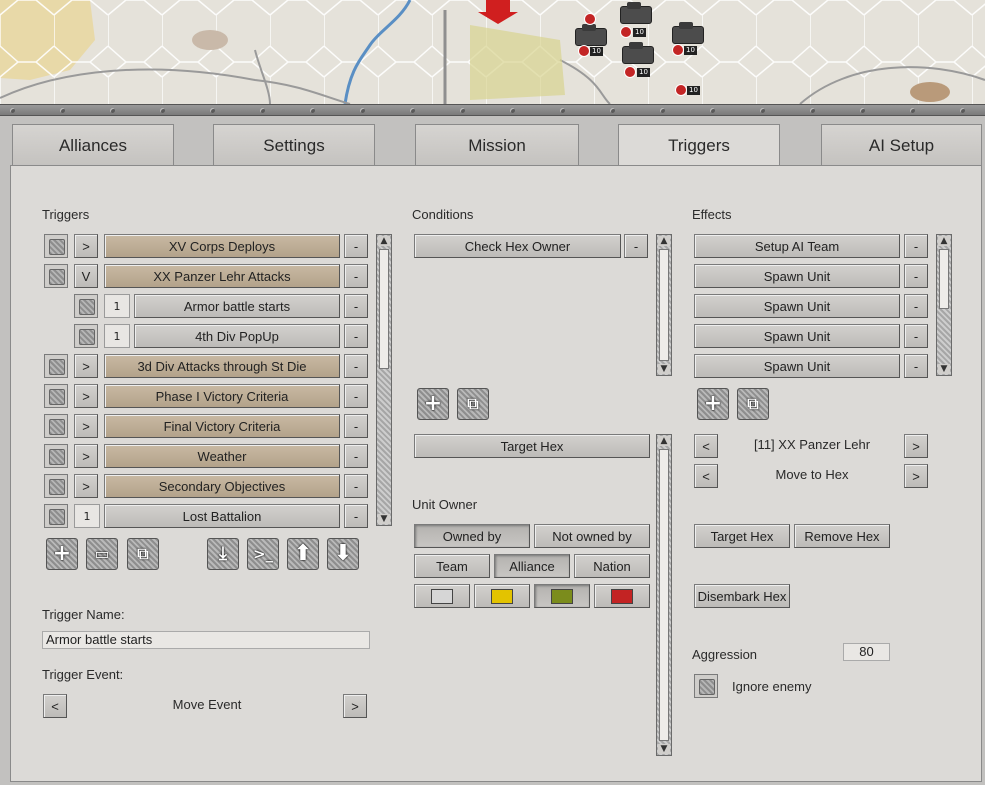  Describe the element at coordinates (473, 404) in the screenshot. I see `copy-condition-button: ⧉` at that location.